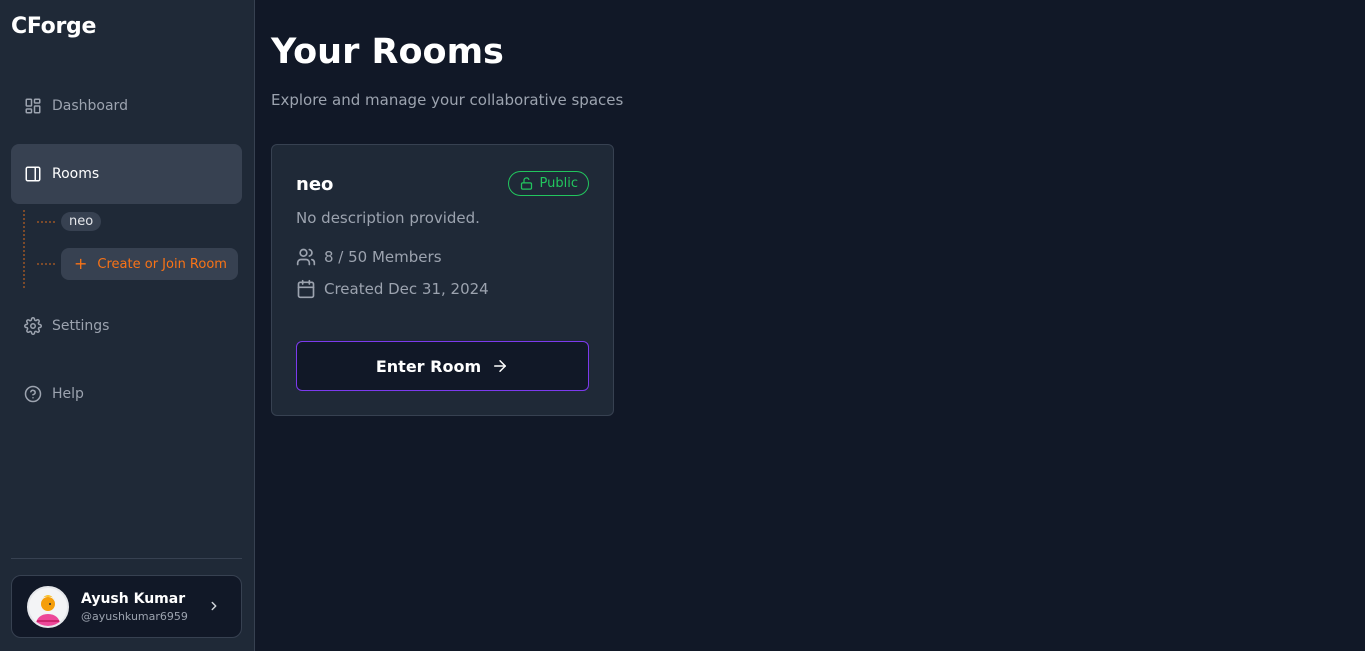 This screenshot has height=651, width=1365. I want to click on calendar-icon, so click(306, 289).